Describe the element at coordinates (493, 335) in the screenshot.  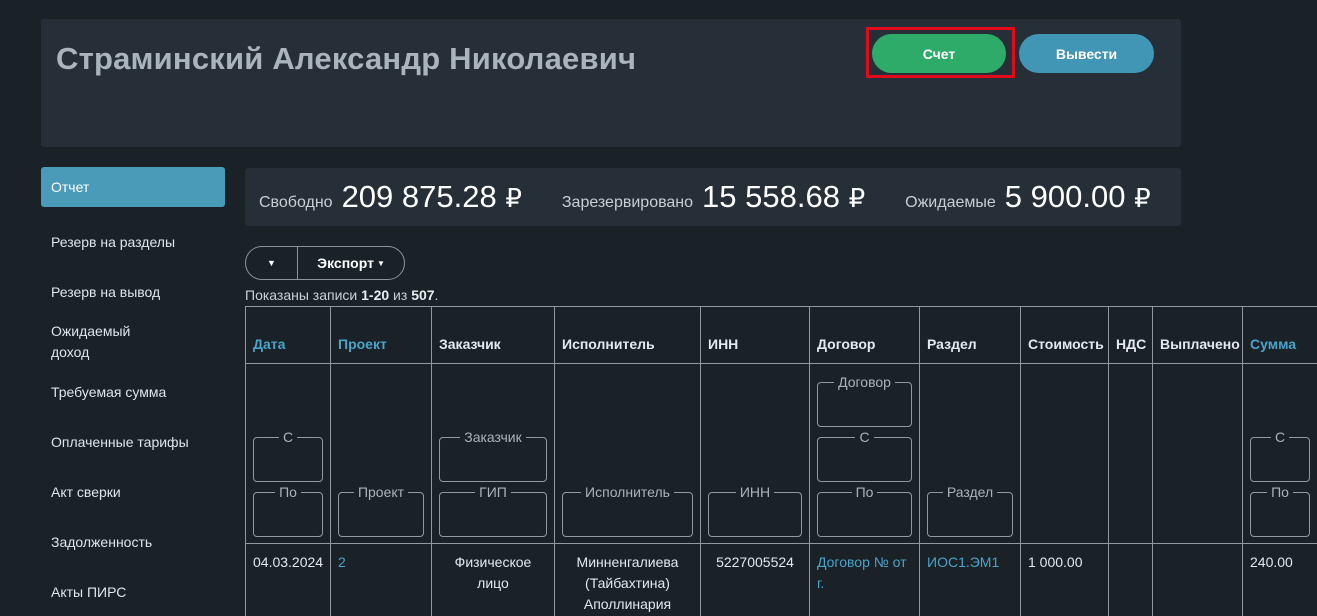
I see `column-header-customer: Заказчик` at that location.